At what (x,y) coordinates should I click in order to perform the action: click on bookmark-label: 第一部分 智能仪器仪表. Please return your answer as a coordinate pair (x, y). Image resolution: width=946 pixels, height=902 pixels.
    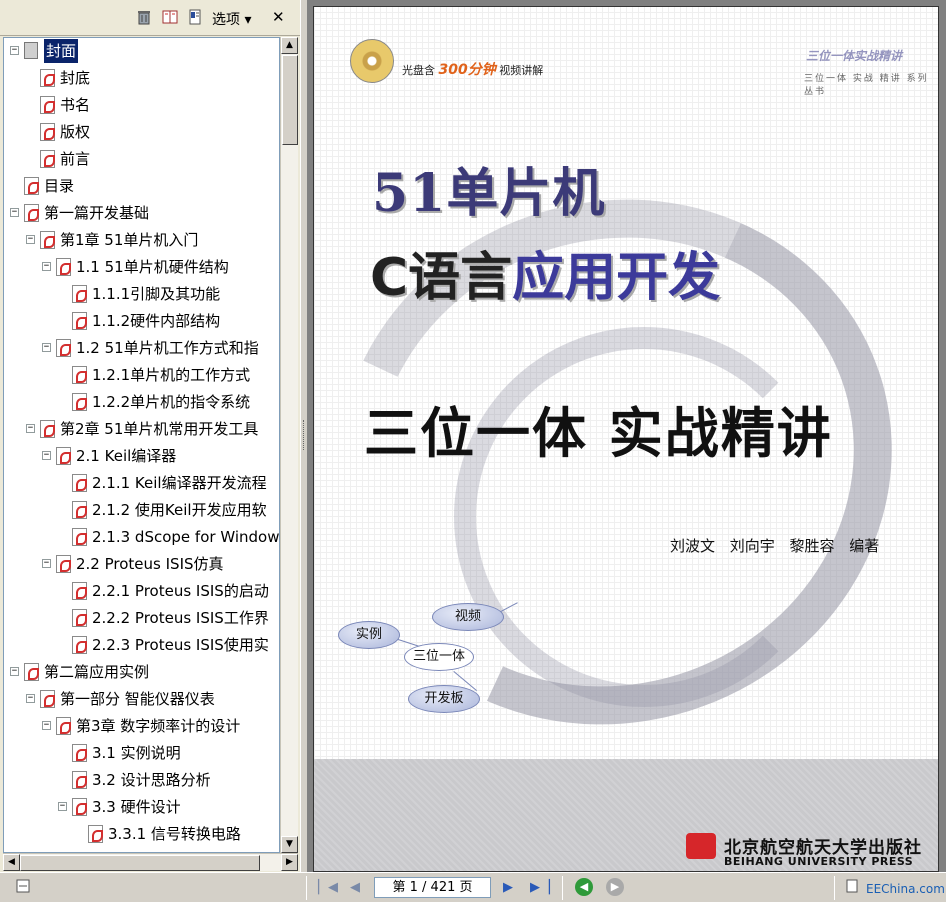
    Looking at the image, I should click on (137, 699).